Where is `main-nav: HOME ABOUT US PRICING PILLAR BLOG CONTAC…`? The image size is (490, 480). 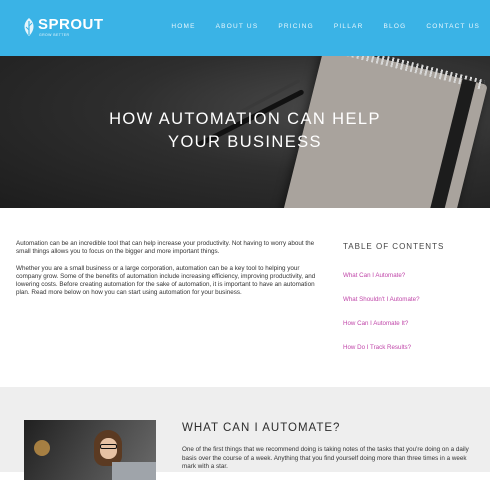 main-nav: HOME ABOUT US PRICING PILLAR BLOG CONTAC… is located at coordinates (315, 26).